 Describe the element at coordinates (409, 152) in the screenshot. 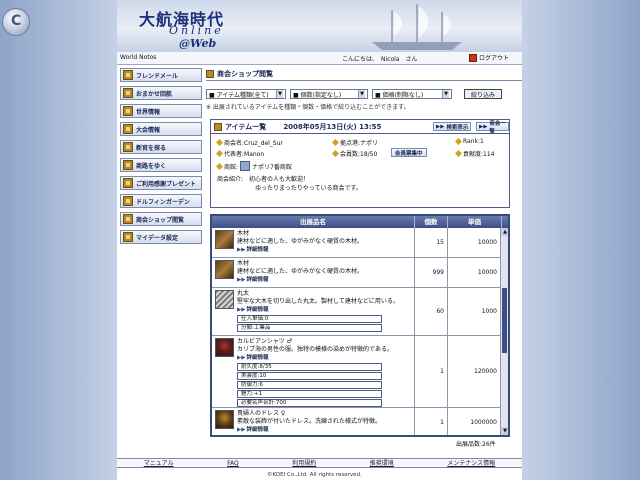

I see `member-focus-button: 会員票集中` at that location.